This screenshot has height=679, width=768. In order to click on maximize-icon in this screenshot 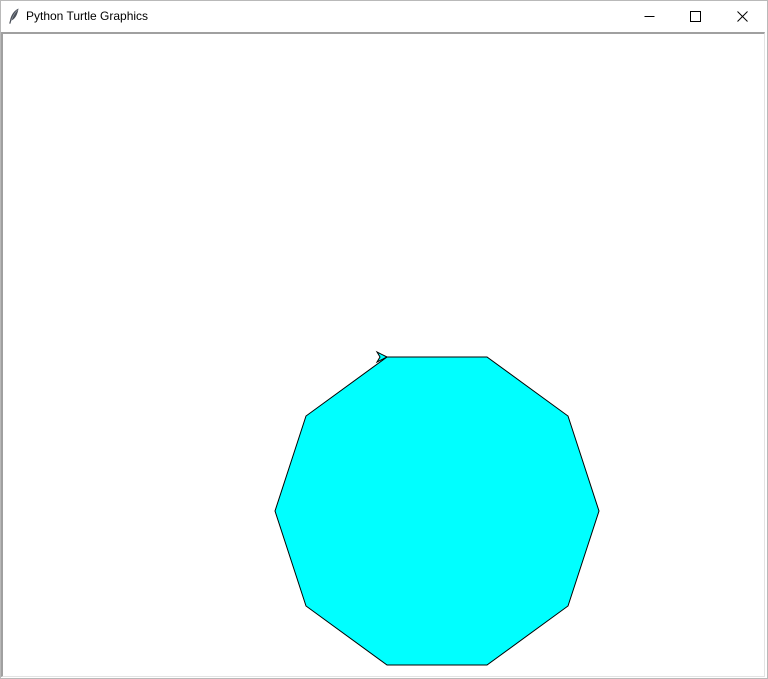, I will do `click(695, 16)`.